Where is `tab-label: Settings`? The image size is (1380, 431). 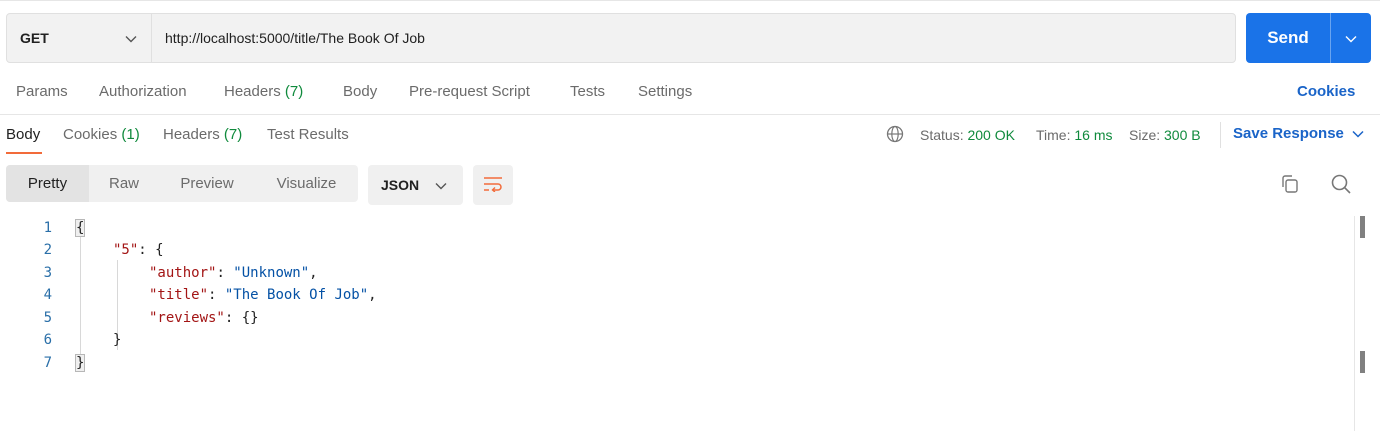 tab-label: Settings is located at coordinates (665, 91).